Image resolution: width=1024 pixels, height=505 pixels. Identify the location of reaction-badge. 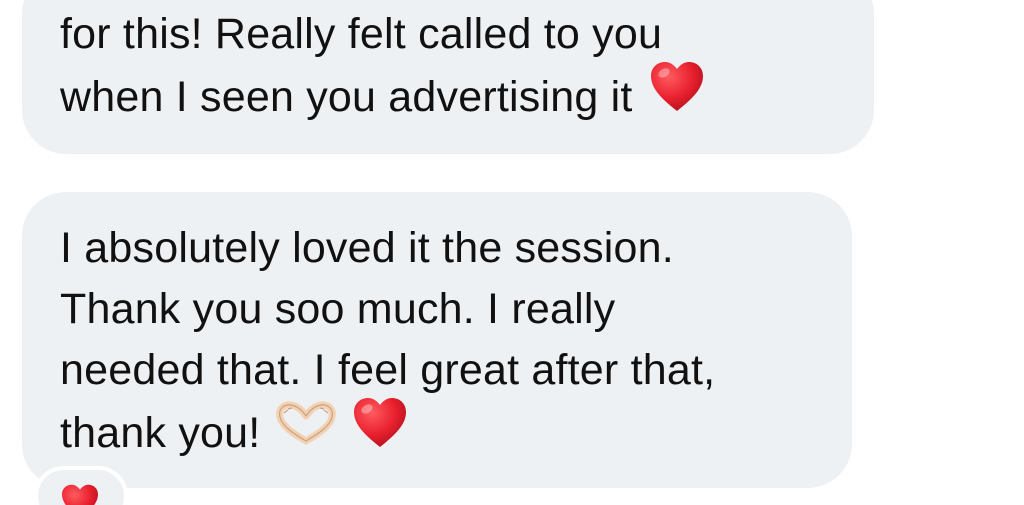
(81, 485).